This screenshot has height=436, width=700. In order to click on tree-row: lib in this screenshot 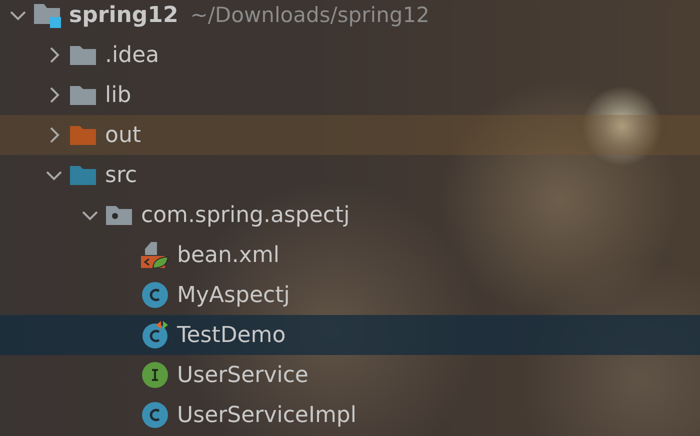, I will do `click(350, 95)`.